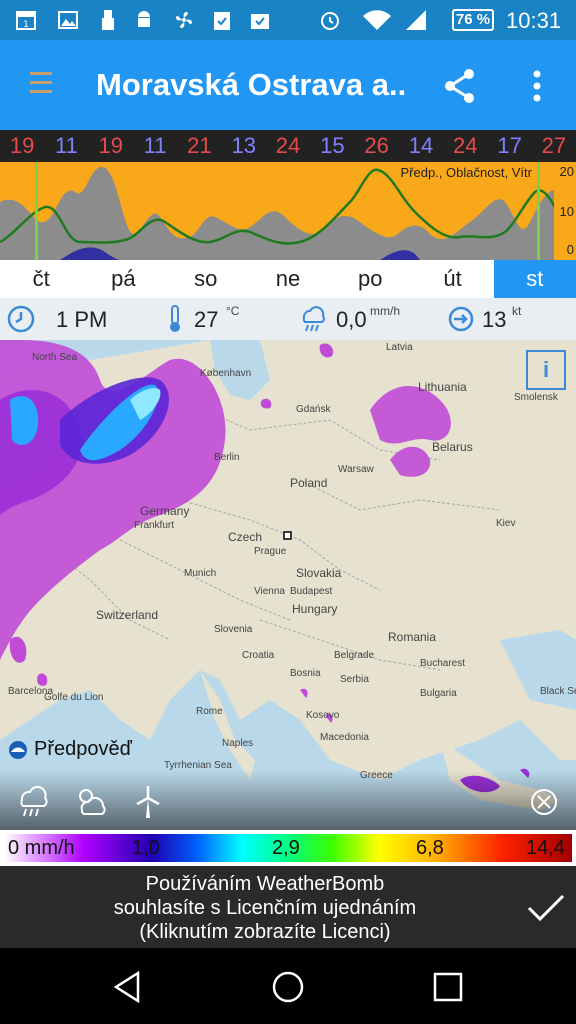  What do you see at coordinates (370, 279) in the screenshot?
I see `tab-day-4: po` at bounding box center [370, 279].